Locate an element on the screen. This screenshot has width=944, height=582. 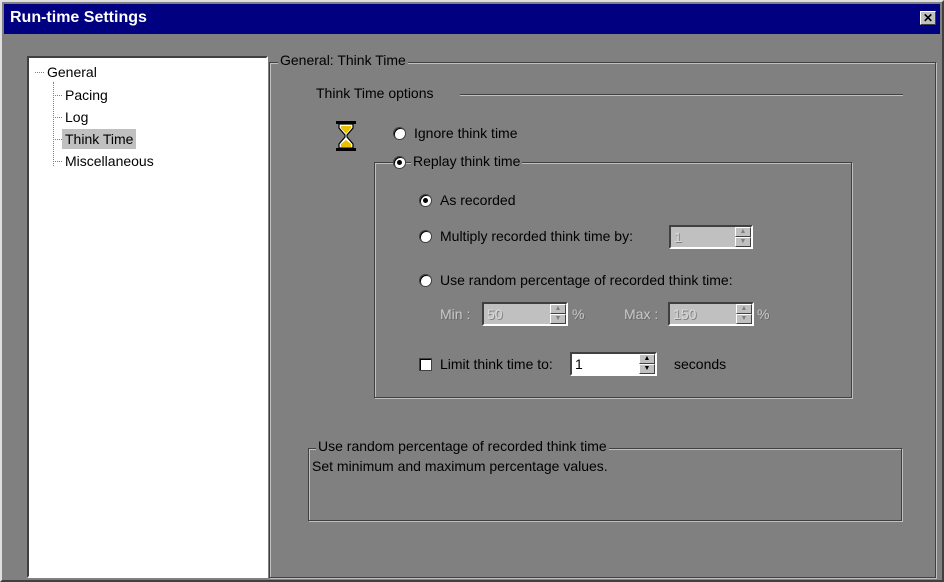
max-unit: % is located at coordinates (763, 314).